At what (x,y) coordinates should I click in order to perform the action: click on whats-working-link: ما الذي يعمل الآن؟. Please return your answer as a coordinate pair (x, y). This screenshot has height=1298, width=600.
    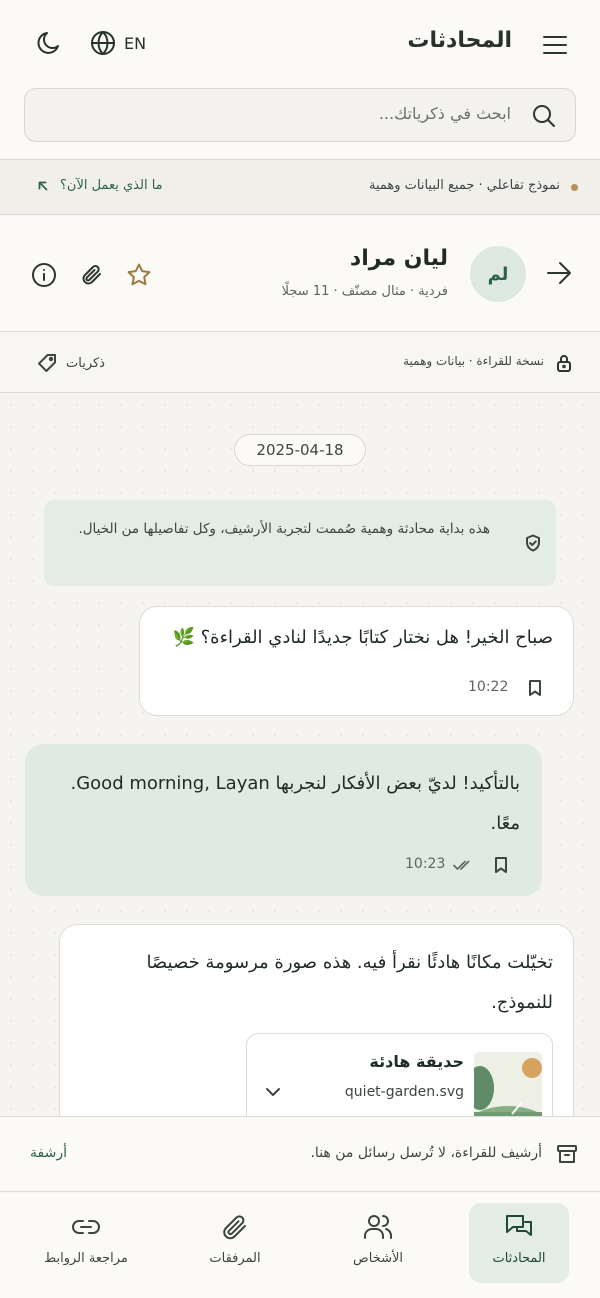
    Looking at the image, I should click on (99, 185).